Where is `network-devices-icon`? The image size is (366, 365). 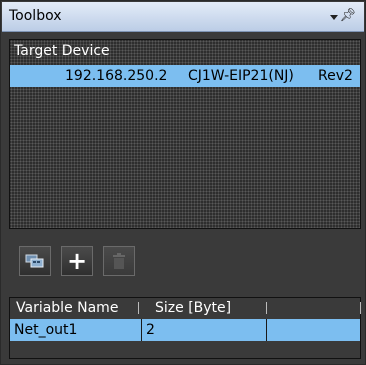
network-devices-icon is located at coordinates (34, 261).